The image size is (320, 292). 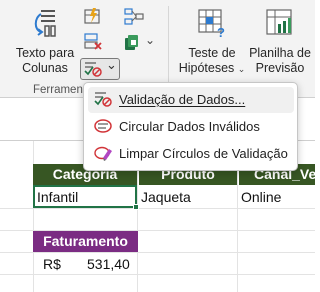 I want to click on what-if-analysis-button: ? Teste de Hipóteses ⌄, so click(x=212, y=42).